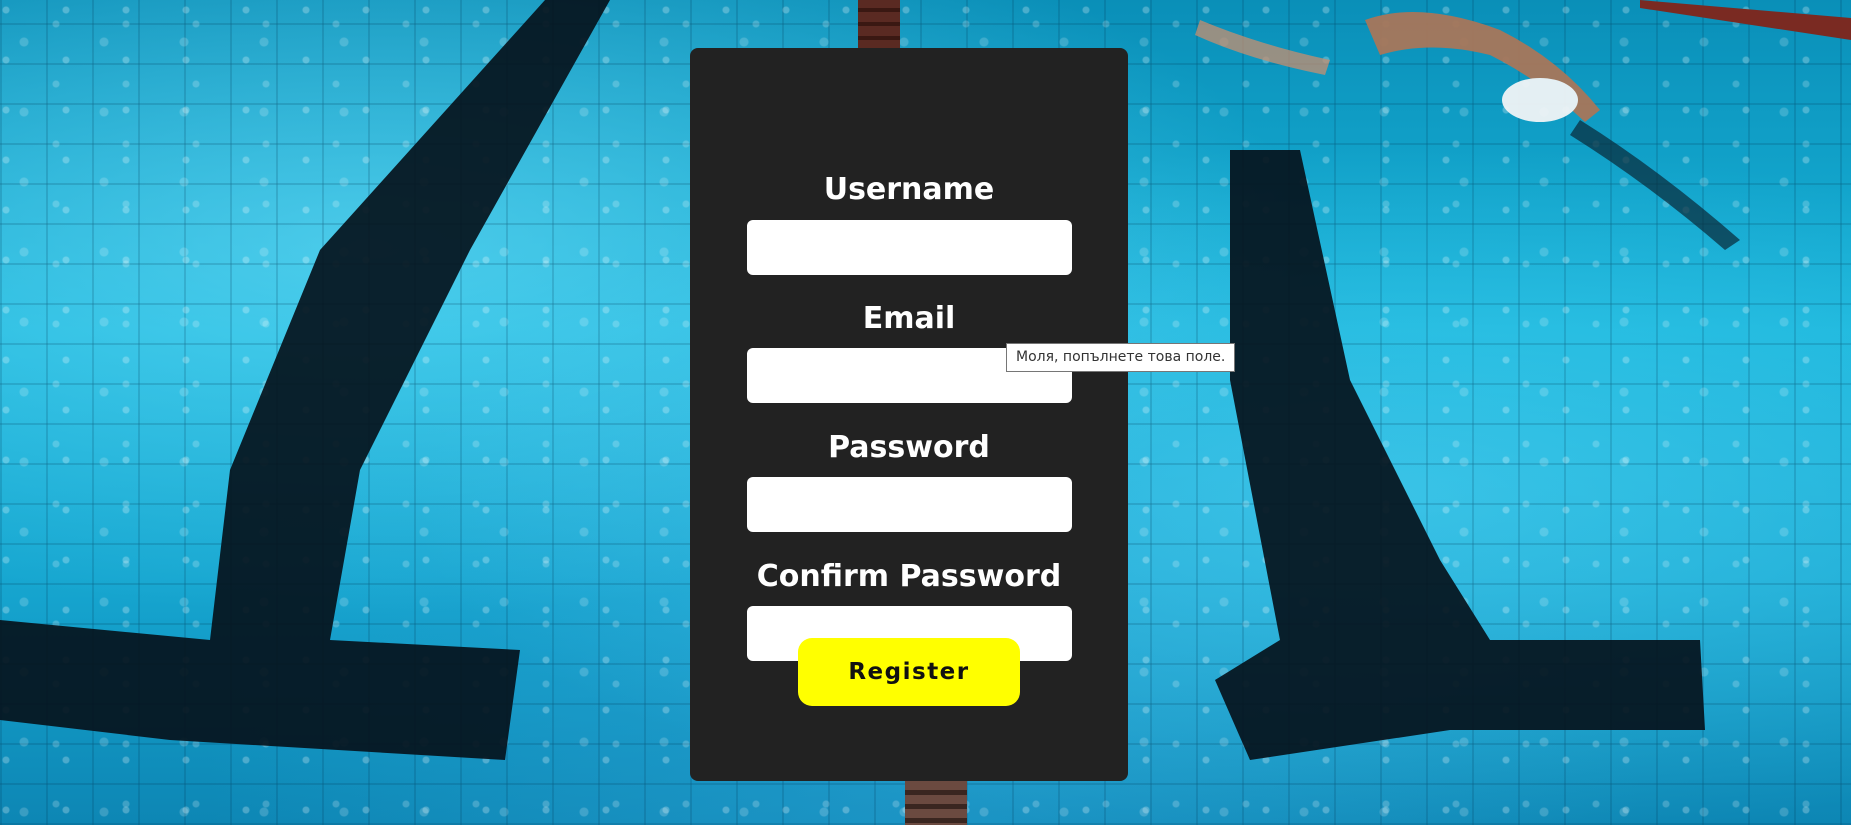 The image size is (1851, 825). What do you see at coordinates (909, 447) in the screenshot?
I see `password-label: Password` at bounding box center [909, 447].